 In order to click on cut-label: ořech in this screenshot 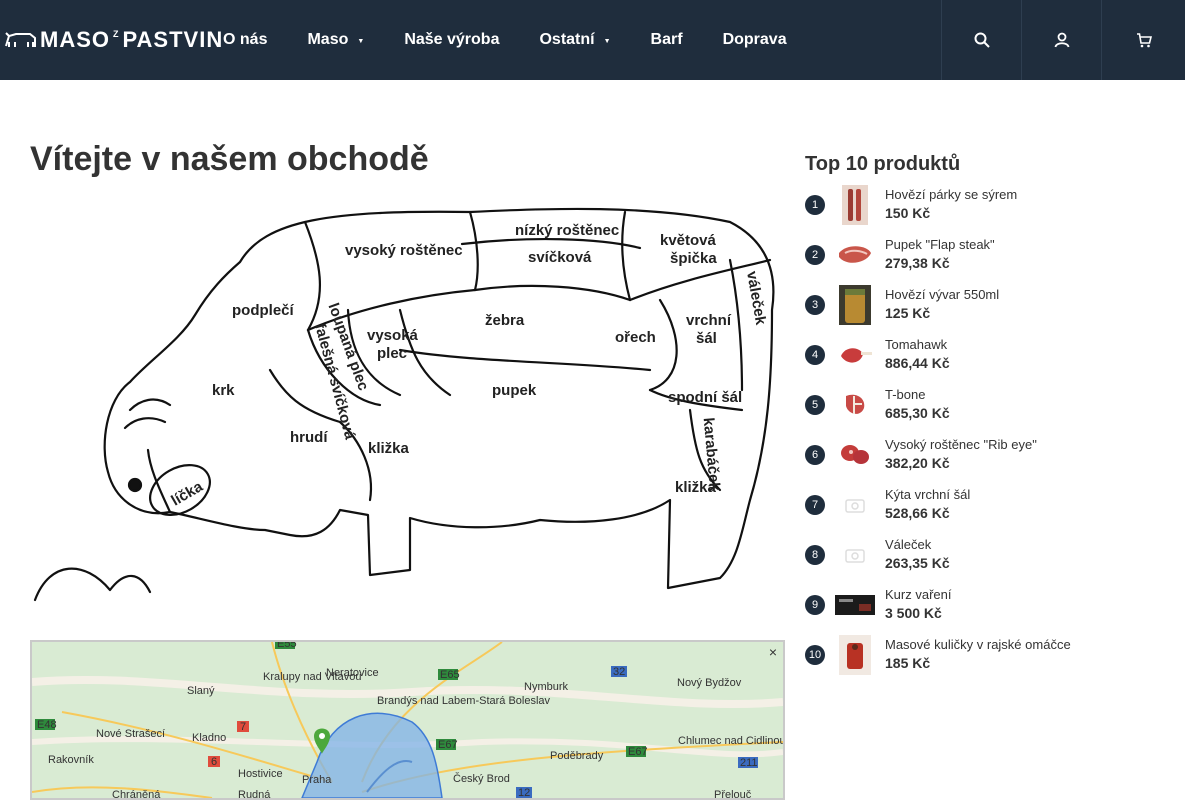, I will do `click(635, 337)`.